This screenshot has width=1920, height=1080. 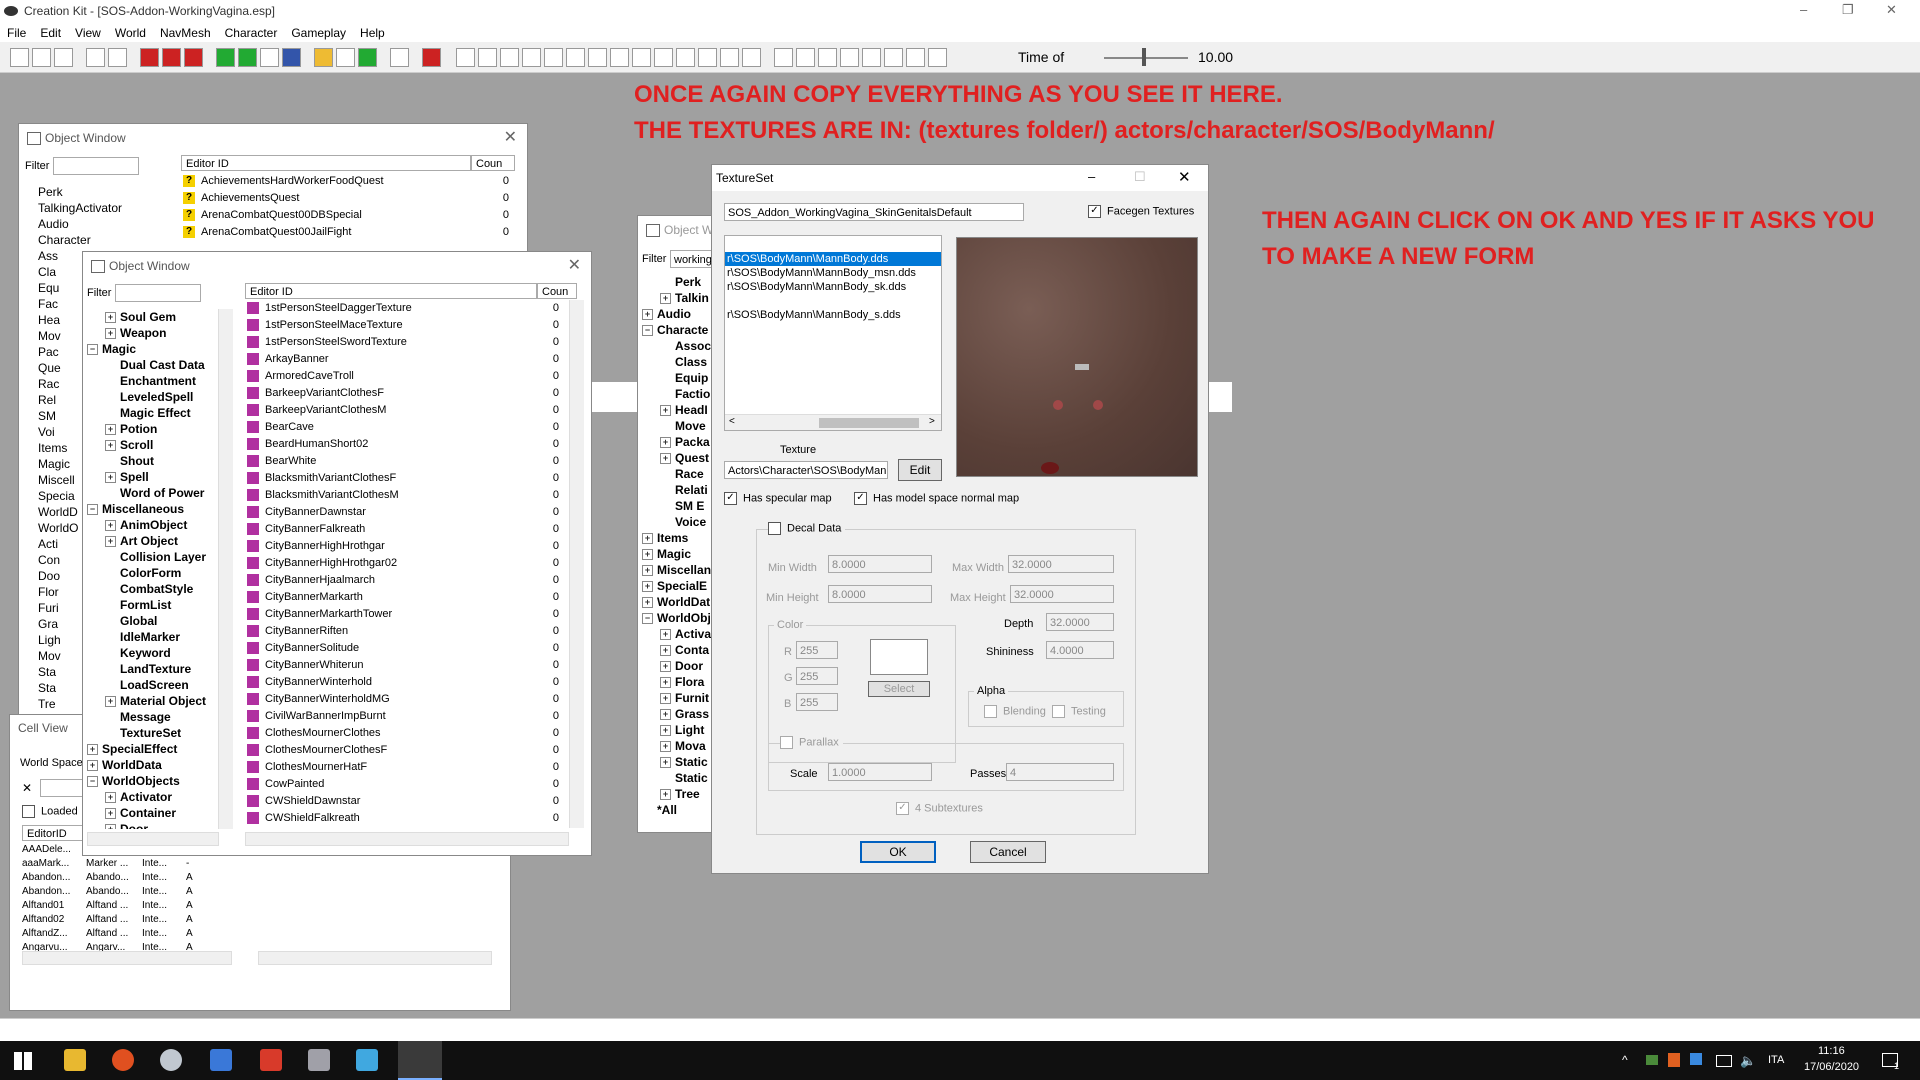 I want to click on list-item: BarkeepVariantClothesM 0, so click(x=405, y=410).